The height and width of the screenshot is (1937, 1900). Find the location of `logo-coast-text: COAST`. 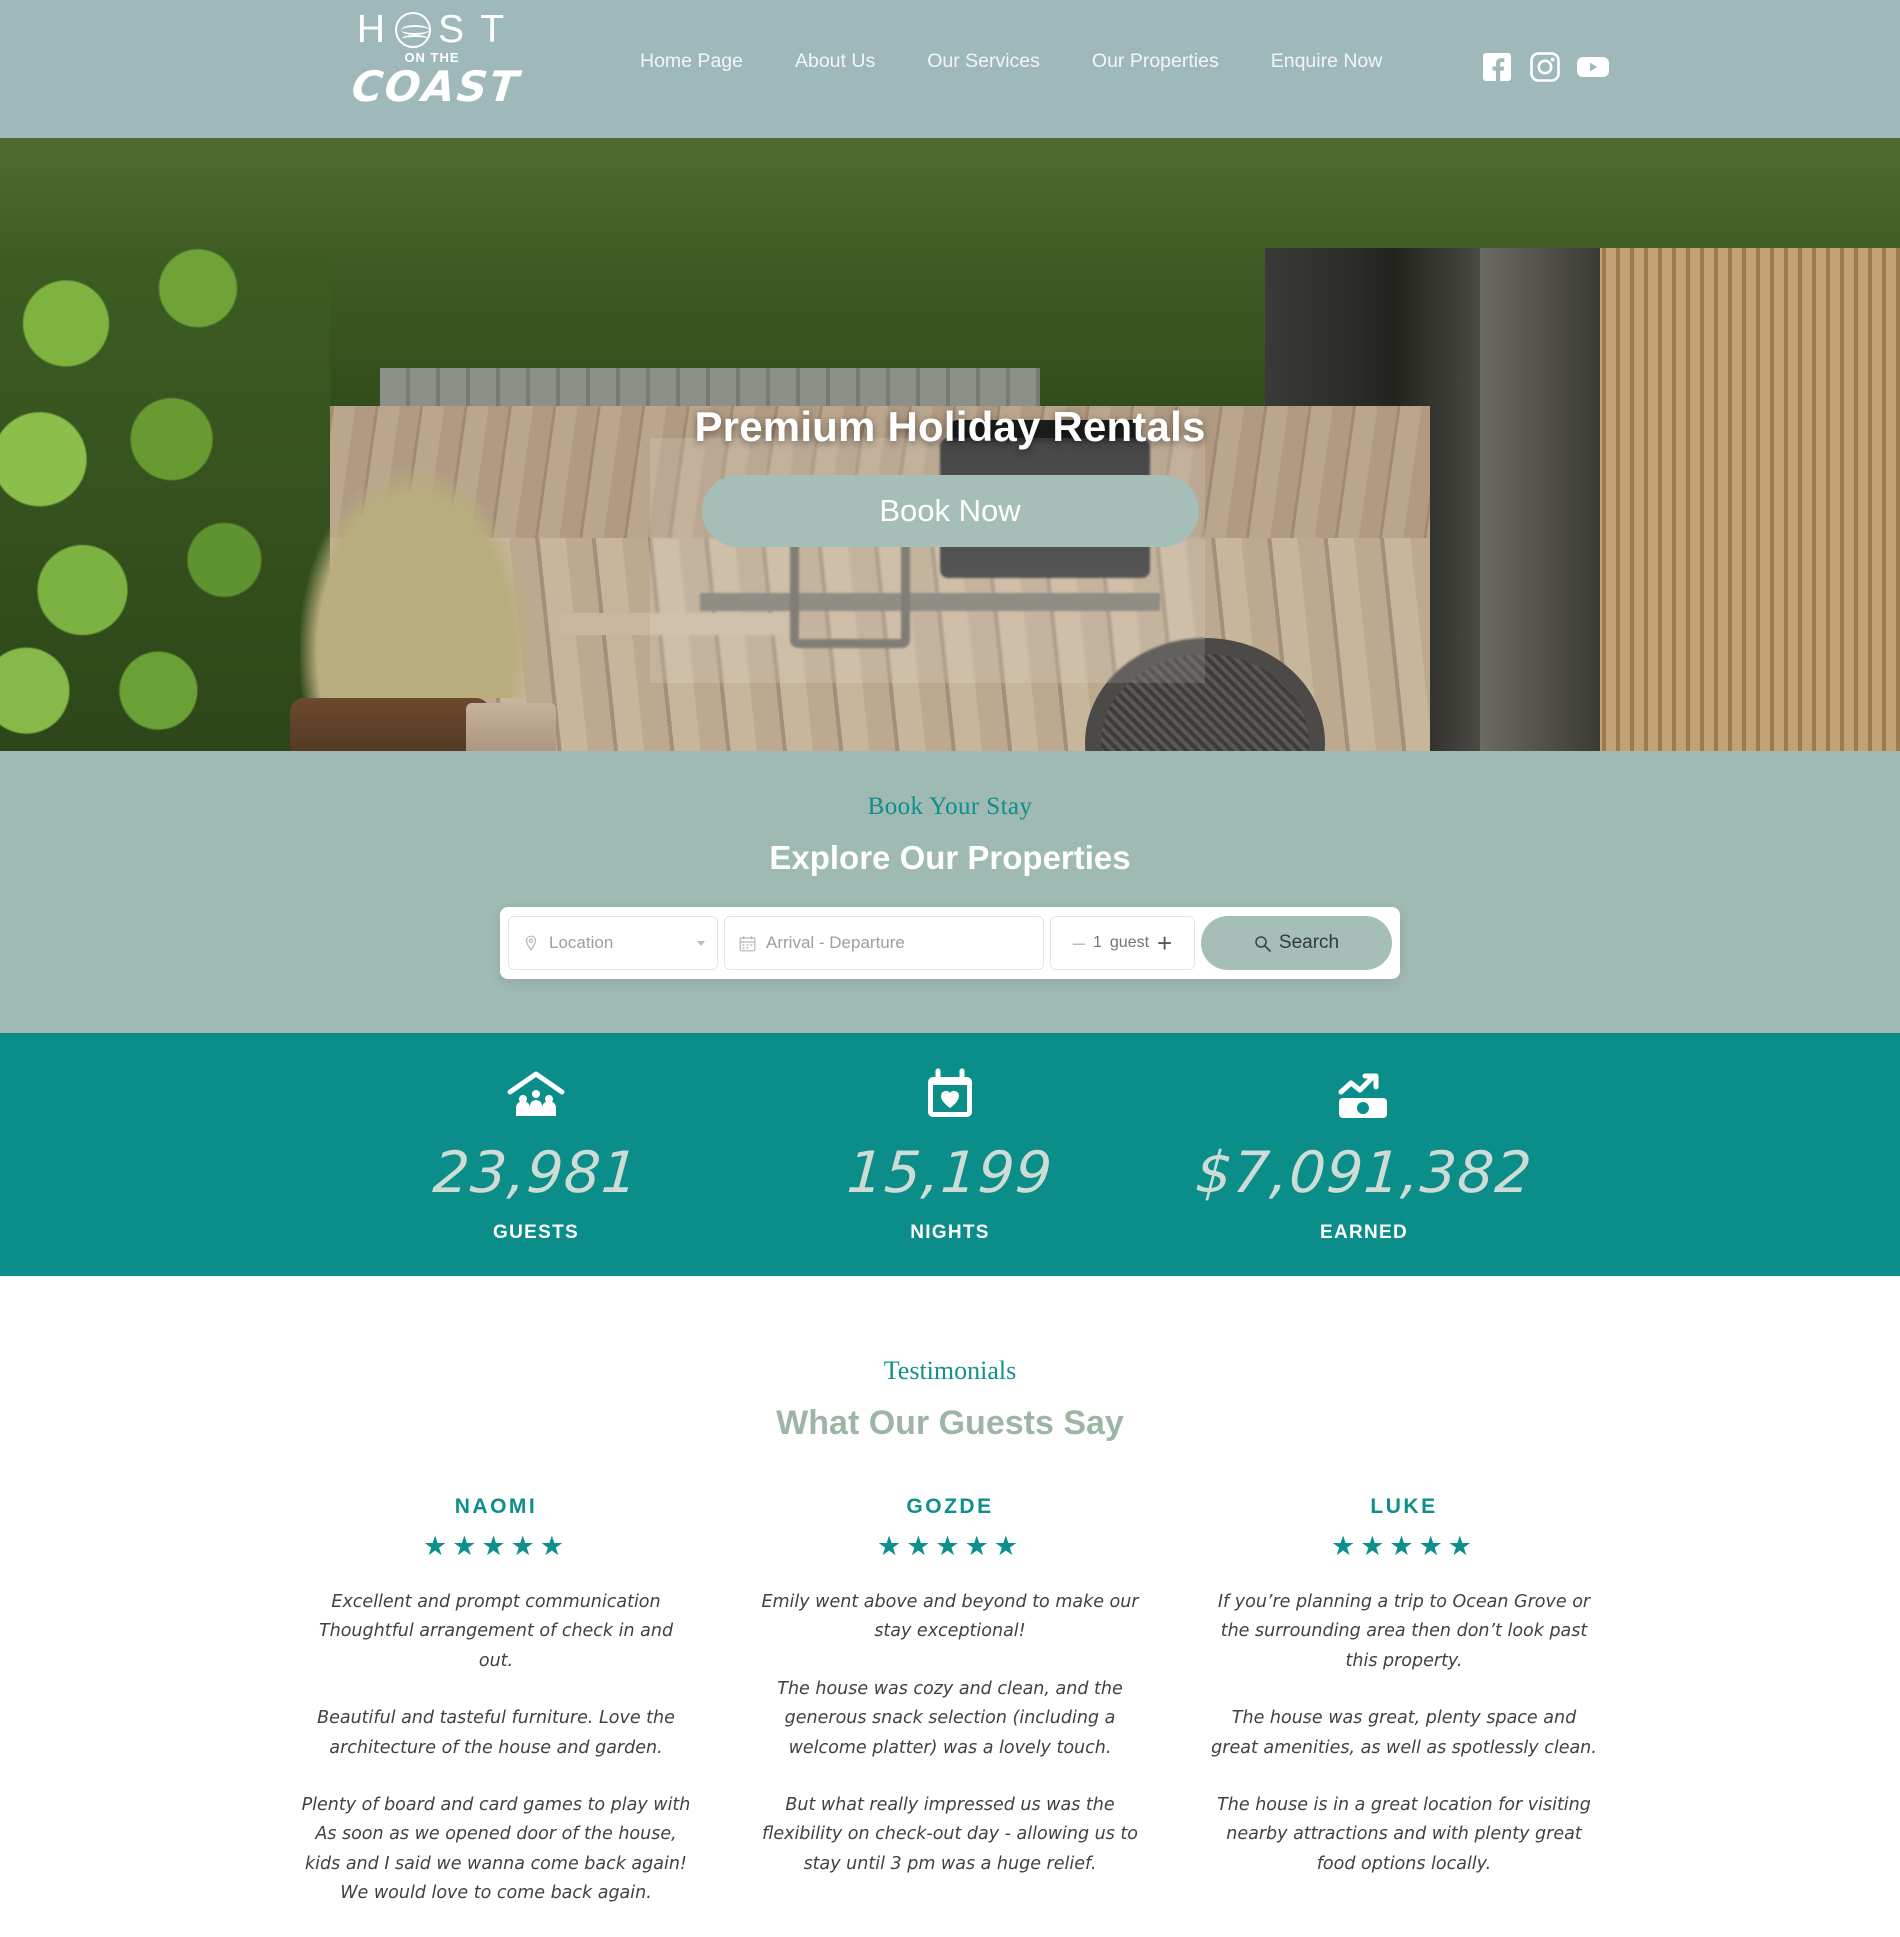

logo-coast-text: COAST is located at coordinates (436, 86).